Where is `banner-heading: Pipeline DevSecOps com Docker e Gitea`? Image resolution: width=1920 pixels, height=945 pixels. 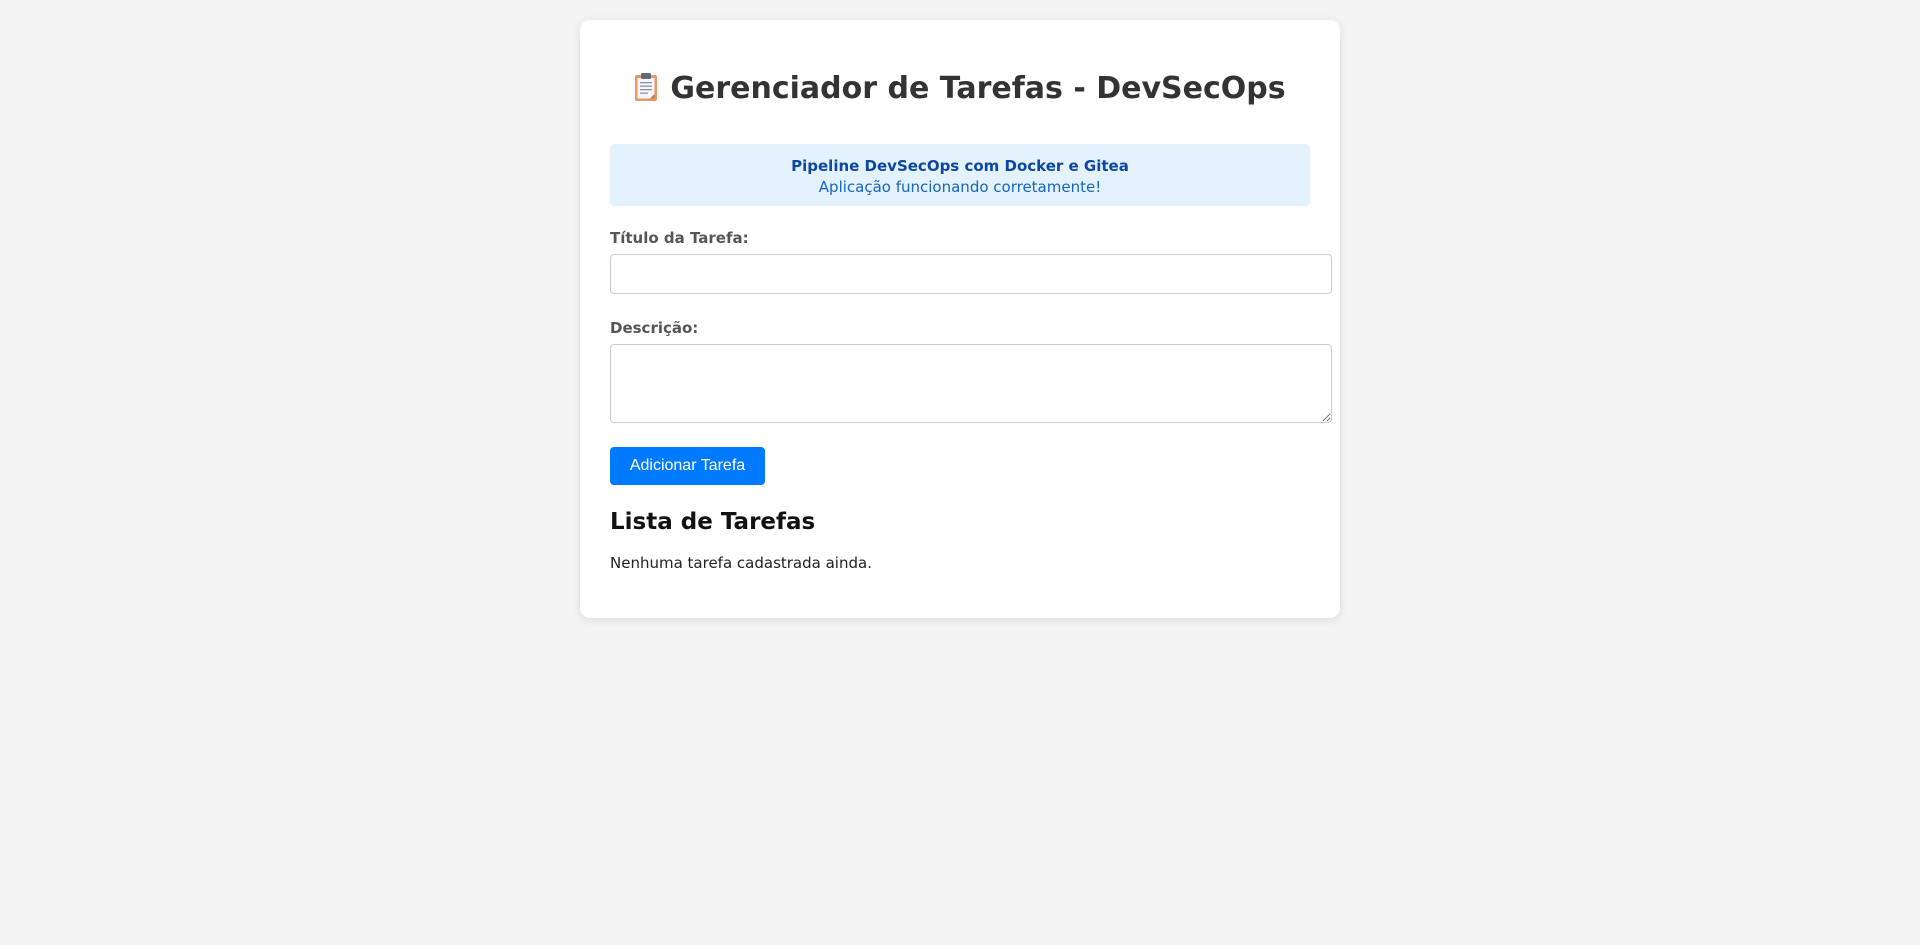
banner-heading: Pipeline DevSecOps com Docker e Gitea is located at coordinates (960, 166).